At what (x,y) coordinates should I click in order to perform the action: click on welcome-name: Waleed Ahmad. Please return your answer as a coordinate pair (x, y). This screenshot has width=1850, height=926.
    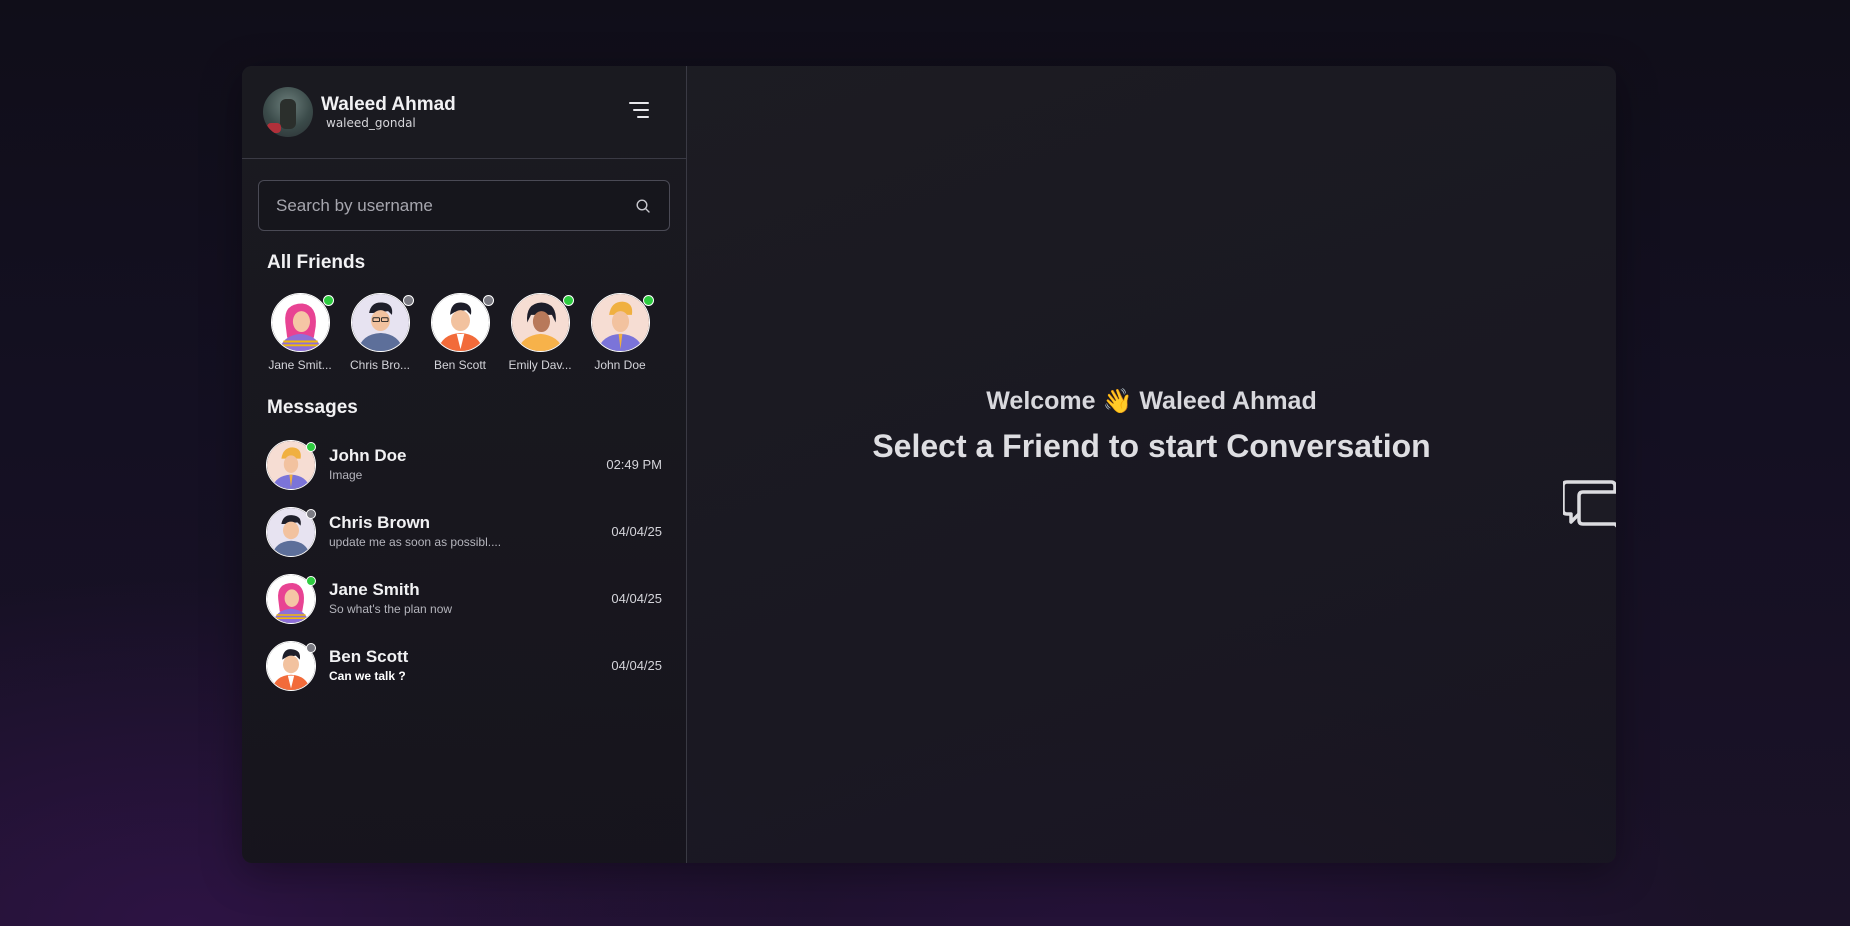
    Looking at the image, I should click on (1228, 401).